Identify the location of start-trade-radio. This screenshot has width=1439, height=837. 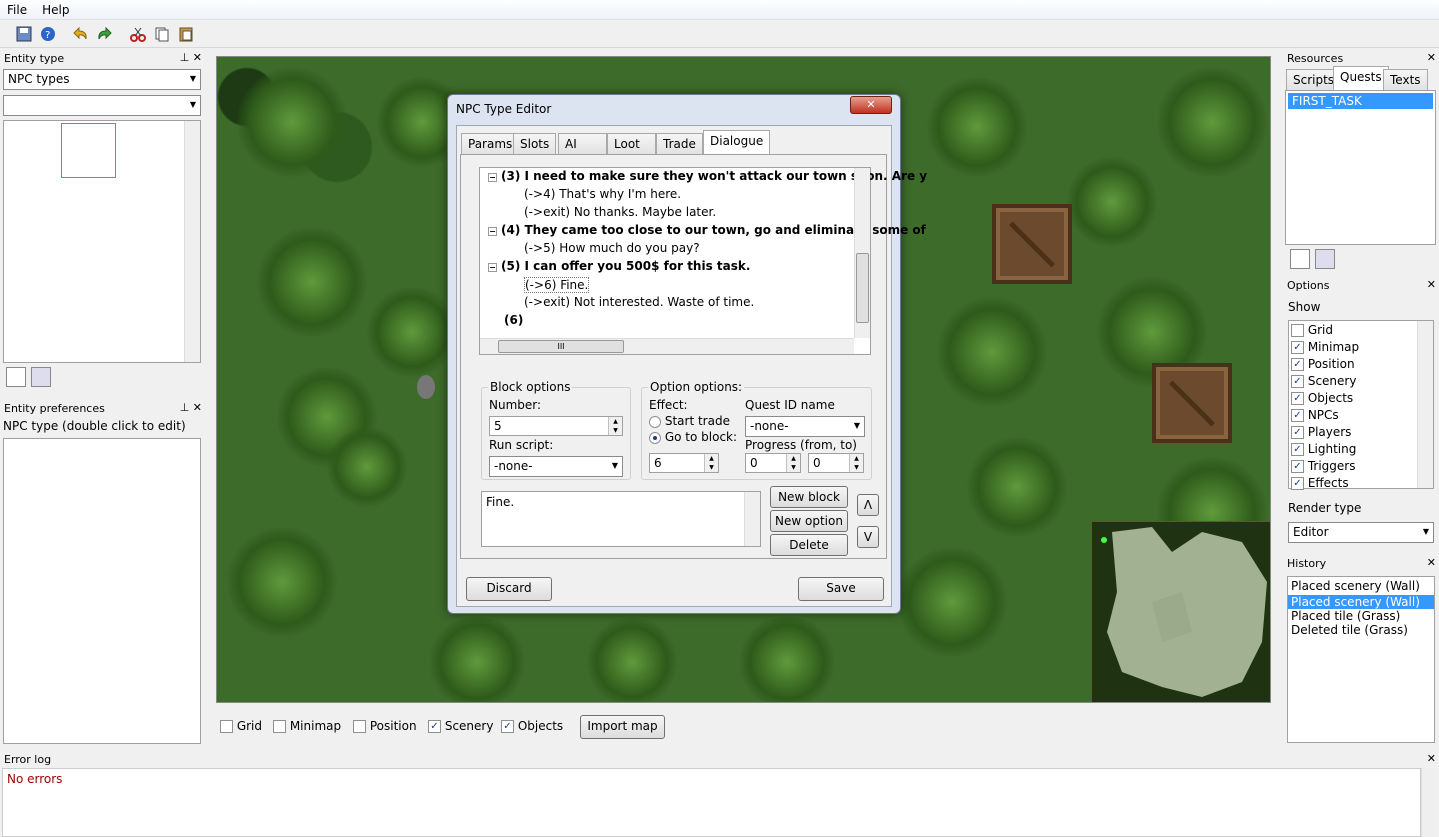
(655, 421).